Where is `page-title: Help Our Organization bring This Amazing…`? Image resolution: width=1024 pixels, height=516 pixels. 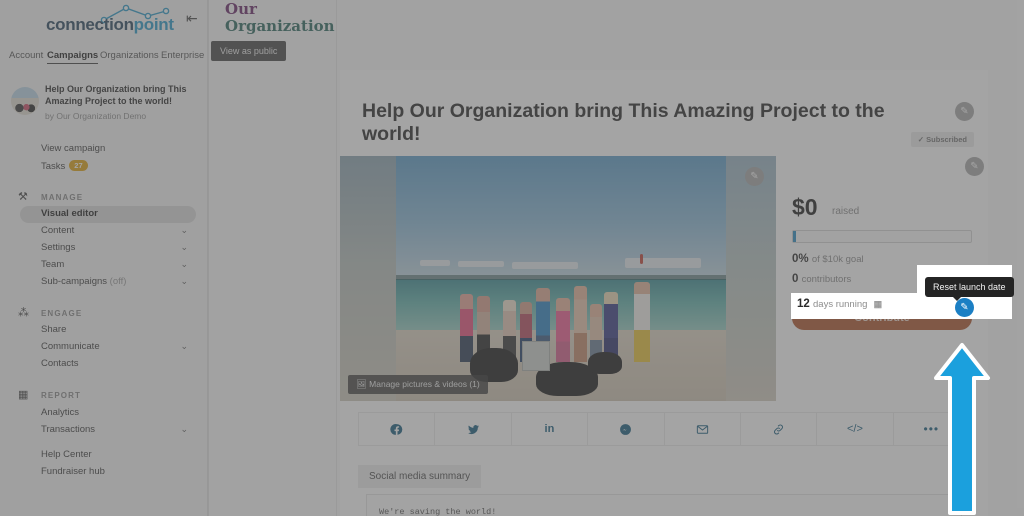
page-title: Help Our Organization bring This Amazing… is located at coordinates (623, 123).